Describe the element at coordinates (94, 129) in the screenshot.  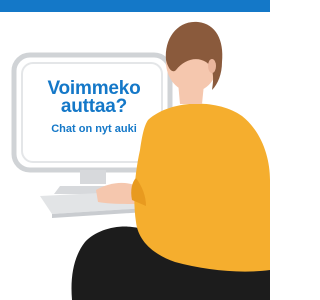
I see `chat-open-text: Chat on nyt auki` at that location.